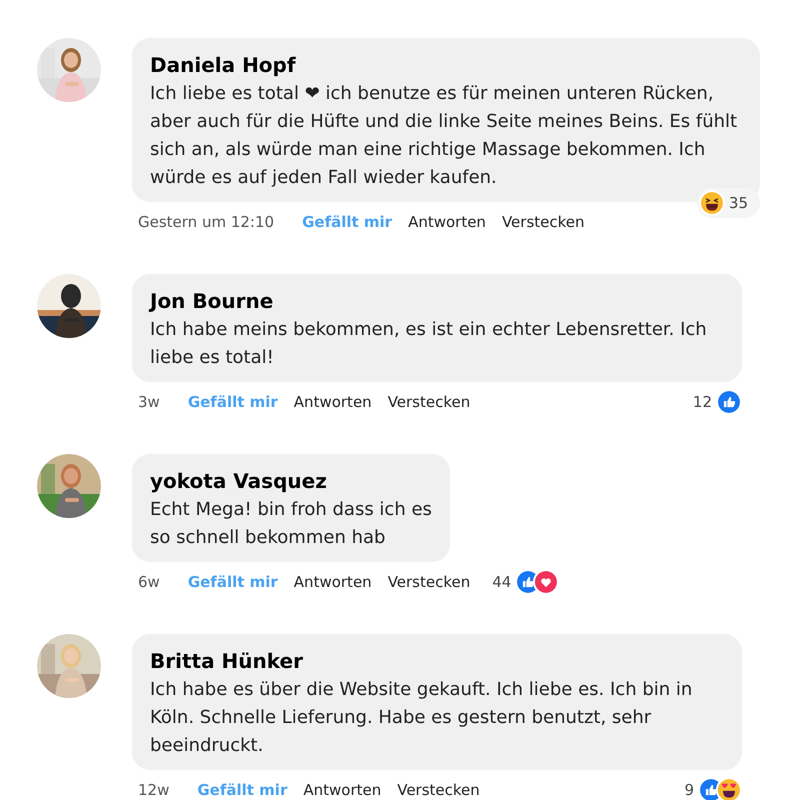 Image resolution: width=800 pixels, height=800 pixels. Describe the element at coordinates (291, 524) in the screenshot. I see `comment-text: Echt Mega! bin froh dass ich es so schnell bekommen hab` at that location.